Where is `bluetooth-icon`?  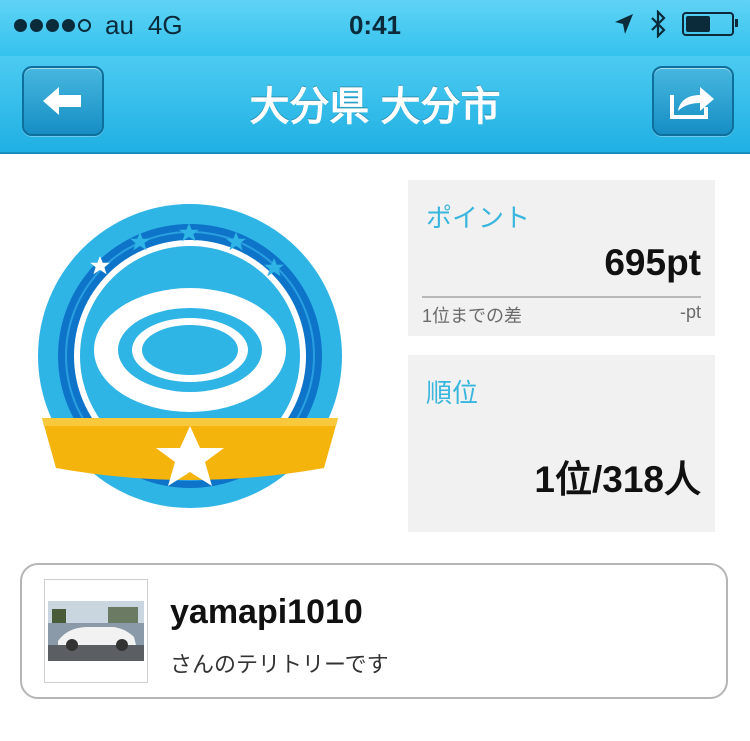 bluetooth-icon is located at coordinates (658, 24).